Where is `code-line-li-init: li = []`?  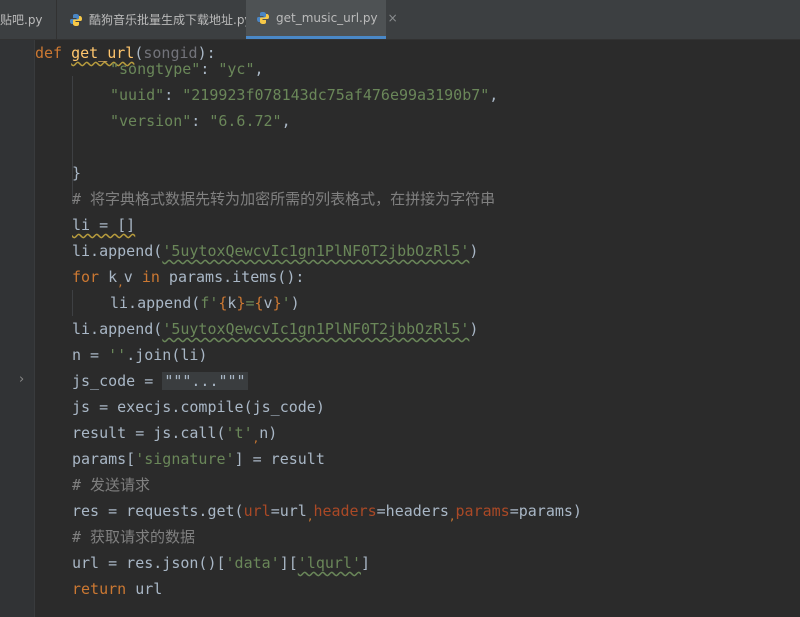 code-line-li-init: li = [] is located at coordinates (104, 225).